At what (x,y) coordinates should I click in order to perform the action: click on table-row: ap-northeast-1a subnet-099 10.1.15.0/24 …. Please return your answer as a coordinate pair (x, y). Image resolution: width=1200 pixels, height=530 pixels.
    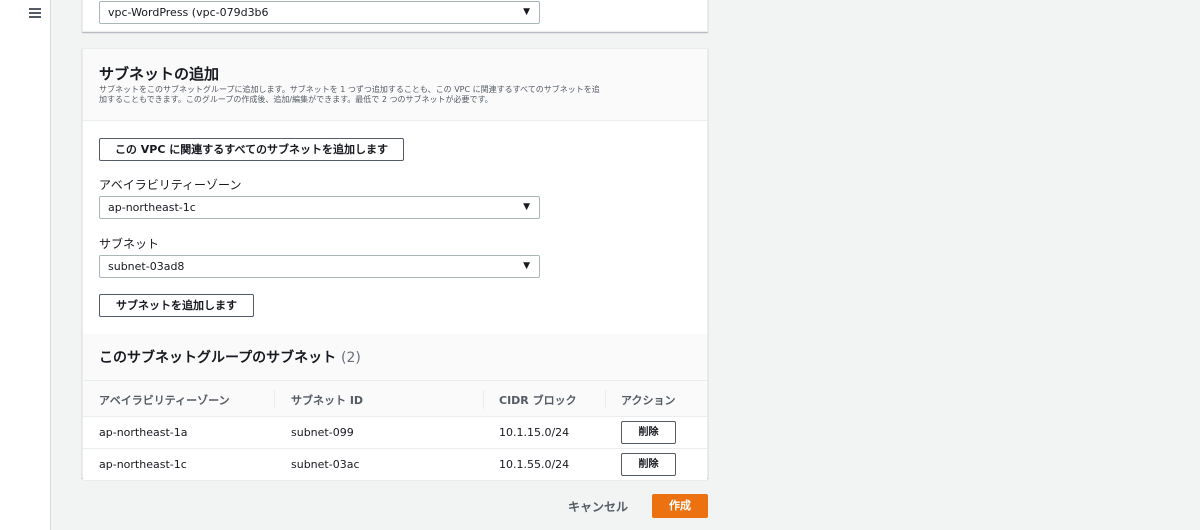
    Looking at the image, I should click on (395, 433).